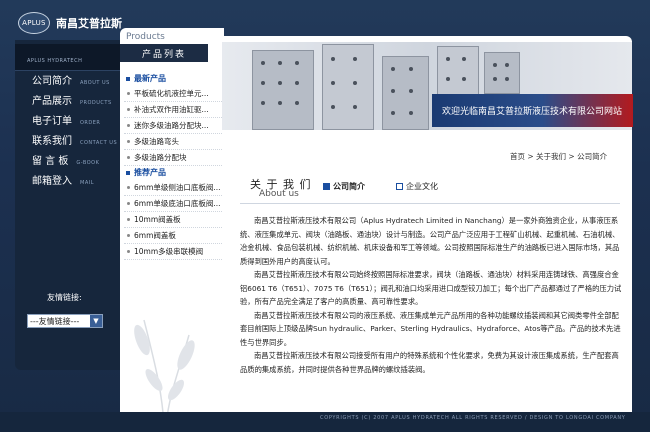 This screenshot has height=432, width=650. Describe the element at coordinates (430, 203) in the screenshot. I see `divider` at that location.